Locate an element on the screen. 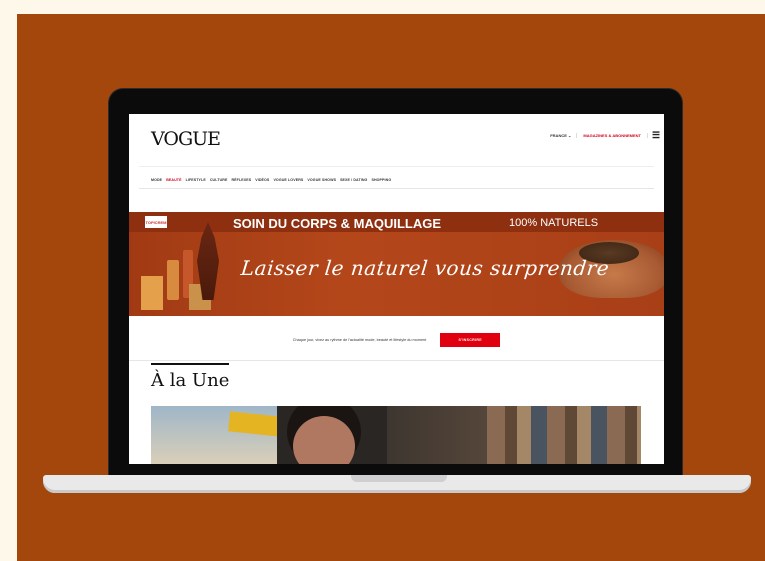  section-title: À la Une is located at coordinates (190, 380).